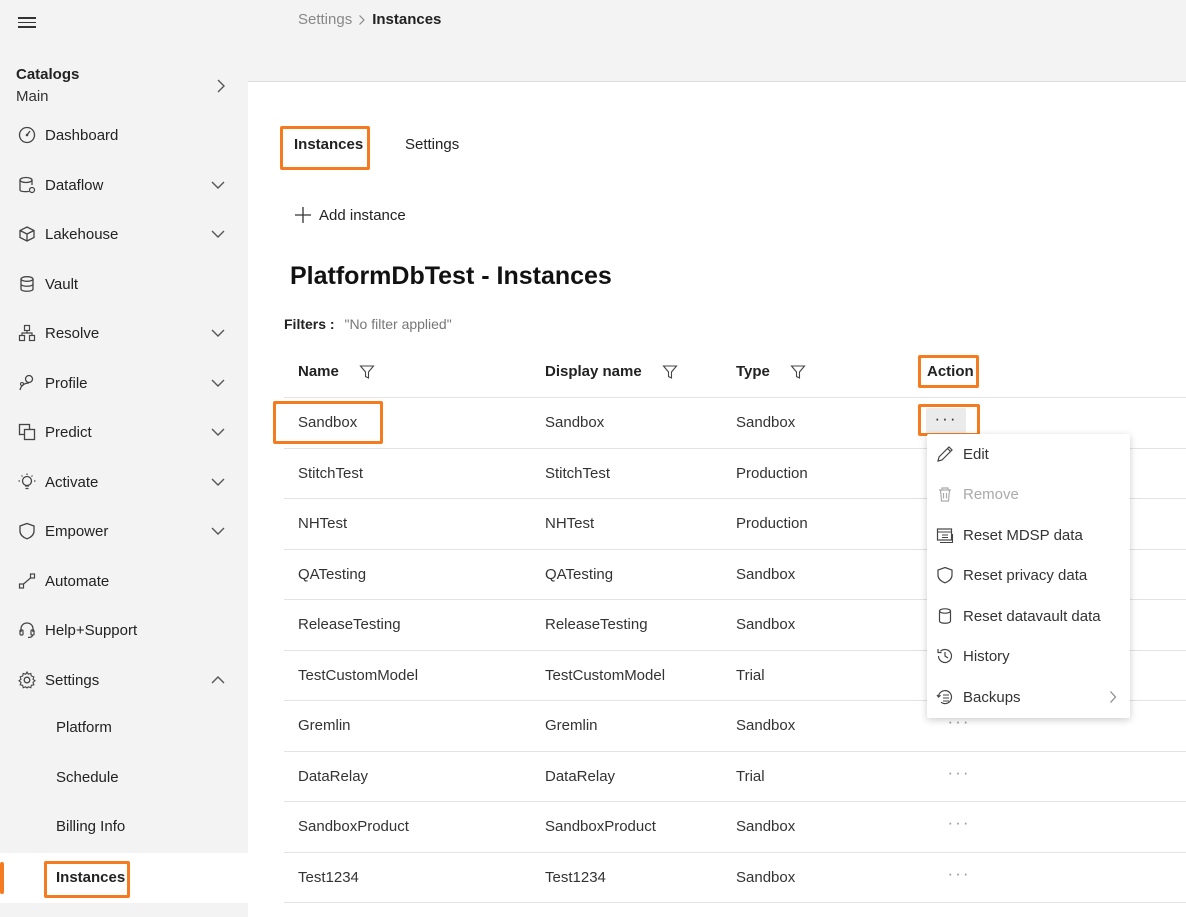  I want to click on column-header-display-name: Display name, so click(611, 371).